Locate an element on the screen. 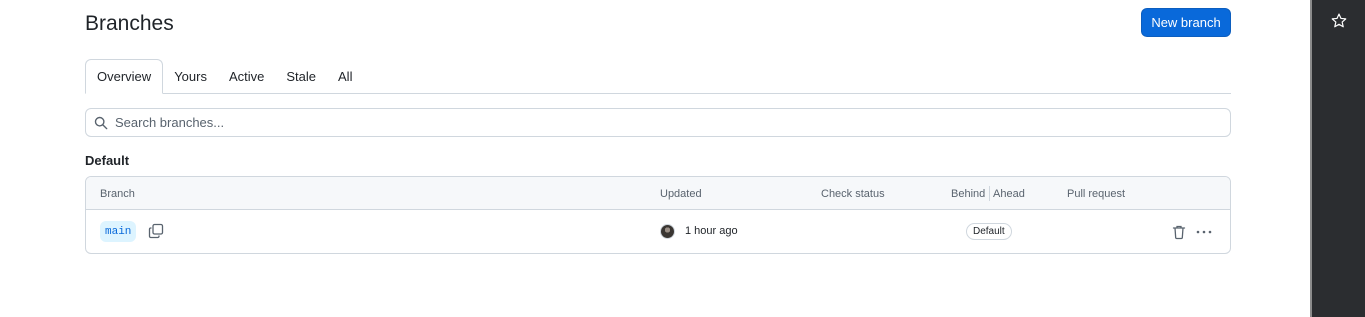 Image resolution: width=1365 pixels, height=317 pixels. column-ahead: Ahead is located at coordinates (1009, 194).